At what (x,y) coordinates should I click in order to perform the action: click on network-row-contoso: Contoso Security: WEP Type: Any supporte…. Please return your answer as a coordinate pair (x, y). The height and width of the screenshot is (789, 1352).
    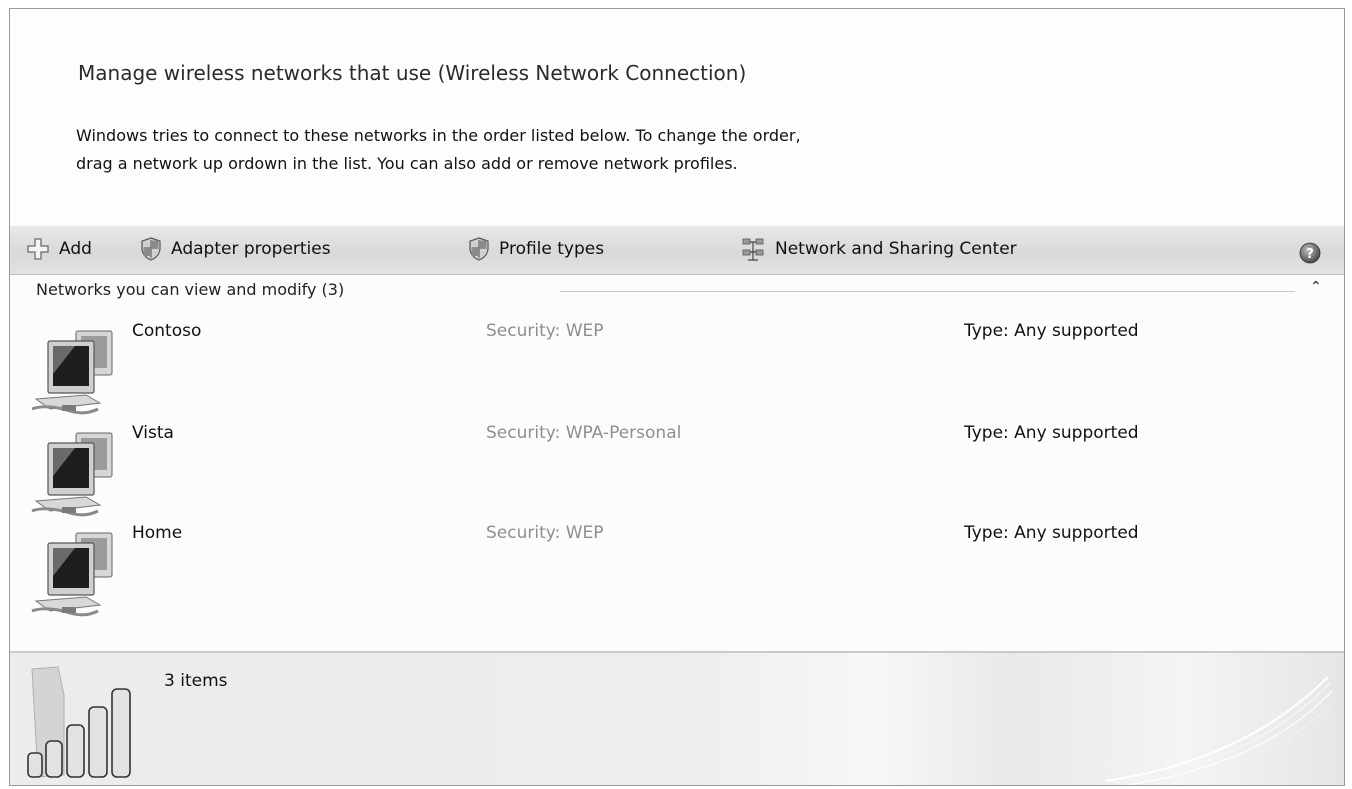
    Looking at the image, I should click on (677, 371).